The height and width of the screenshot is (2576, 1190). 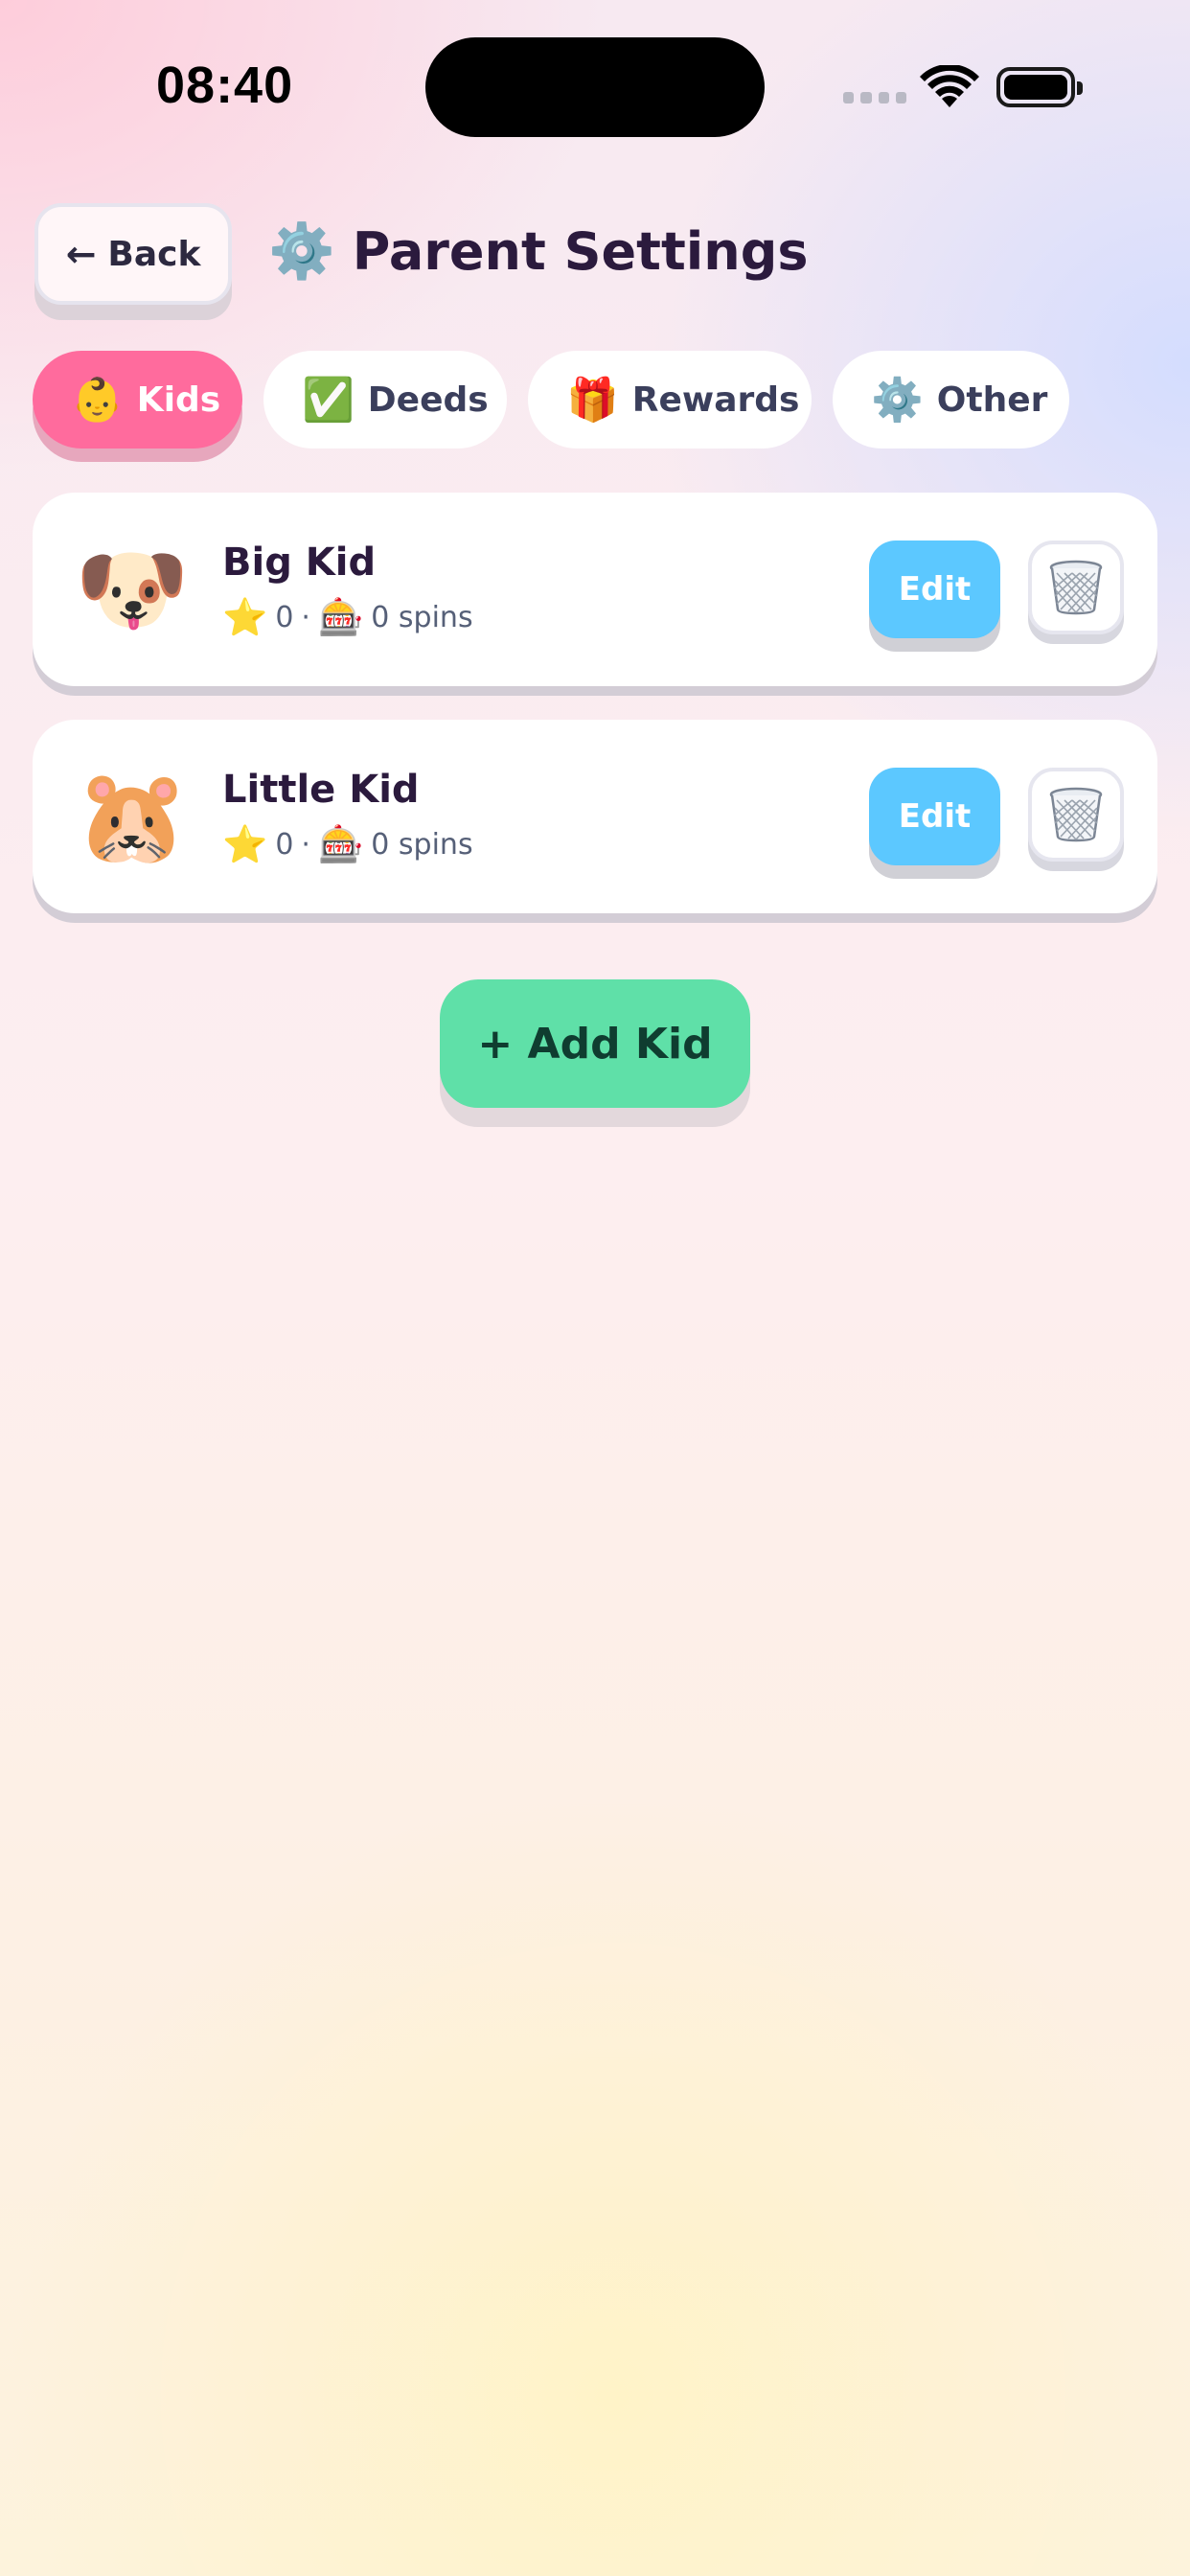 I want to click on status-time: 08:40, so click(x=225, y=85).